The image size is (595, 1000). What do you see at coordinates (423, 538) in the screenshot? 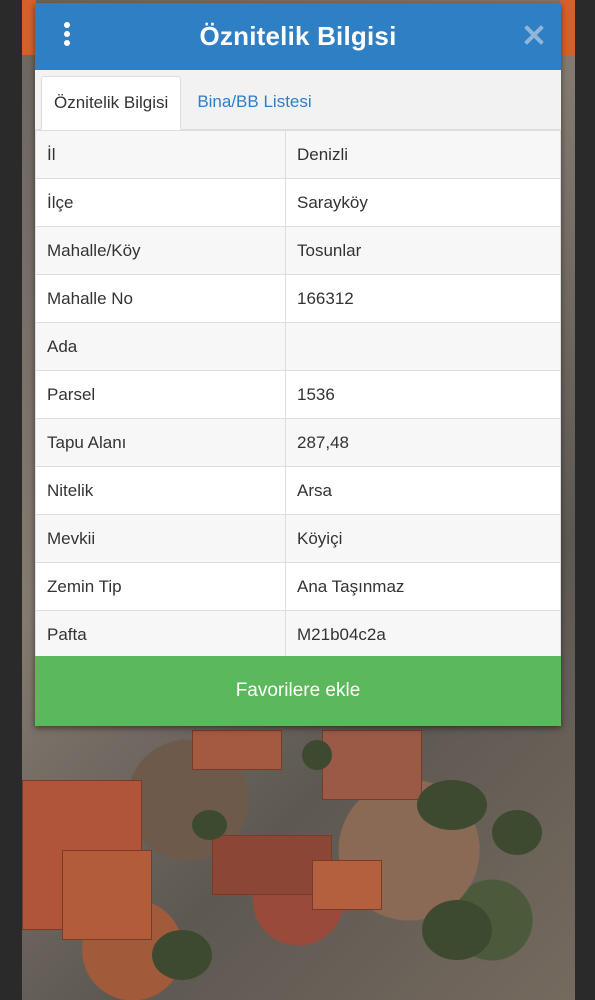
I see `attribute-value: Köyiçi` at bounding box center [423, 538].